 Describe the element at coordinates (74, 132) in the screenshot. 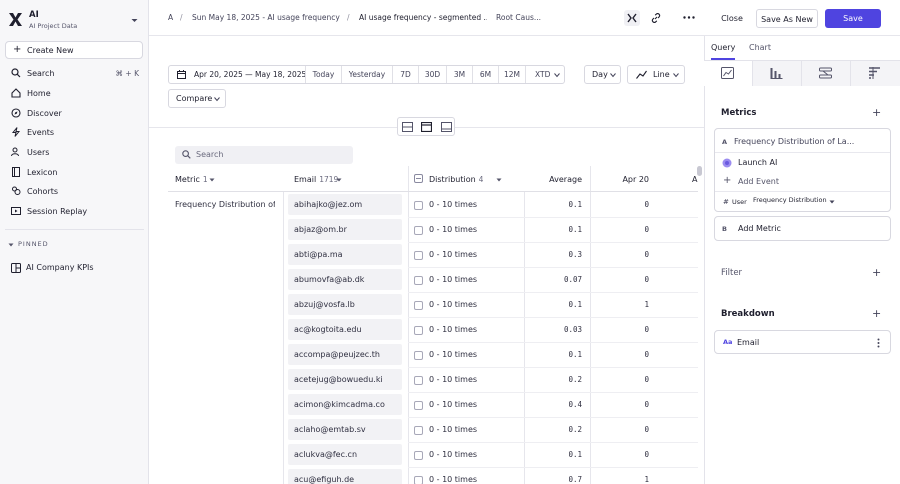

I see `sidebar-item-events: Events` at that location.